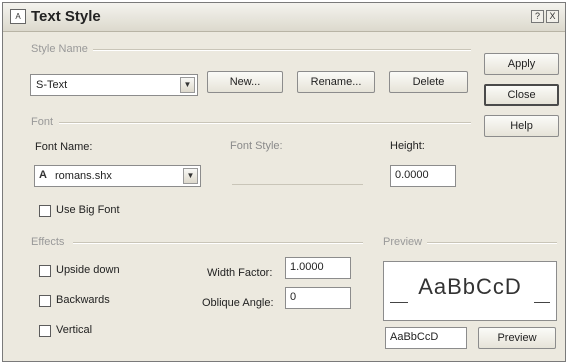 This screenshot has width=568, height=364. What do you see at coordinates (521, 126) in the screenshot?
I see `help-button: Help` at bounding box center [521, 126].